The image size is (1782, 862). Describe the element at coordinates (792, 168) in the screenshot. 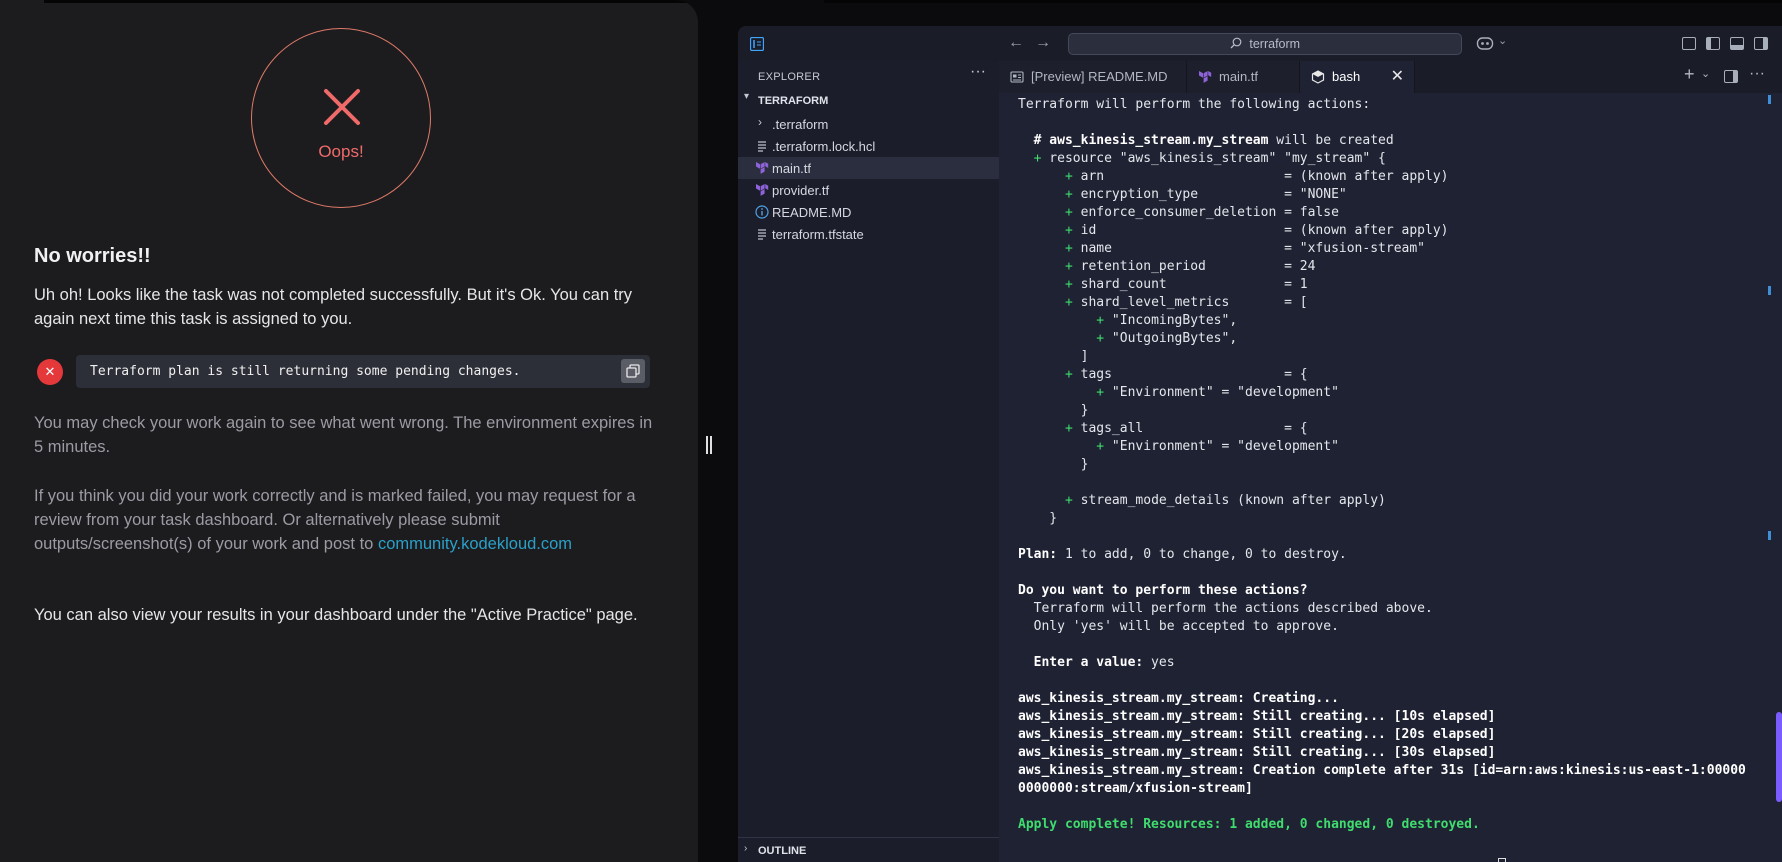

I see `tree-item-label: main.tf` at that location.